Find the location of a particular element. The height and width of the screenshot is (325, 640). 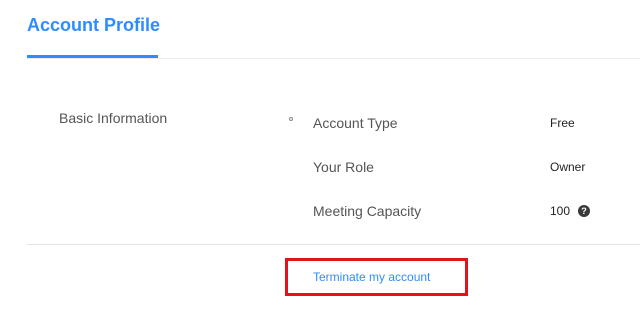

section-label-basic-information: Basic Information is located at coordinates (113, 118).